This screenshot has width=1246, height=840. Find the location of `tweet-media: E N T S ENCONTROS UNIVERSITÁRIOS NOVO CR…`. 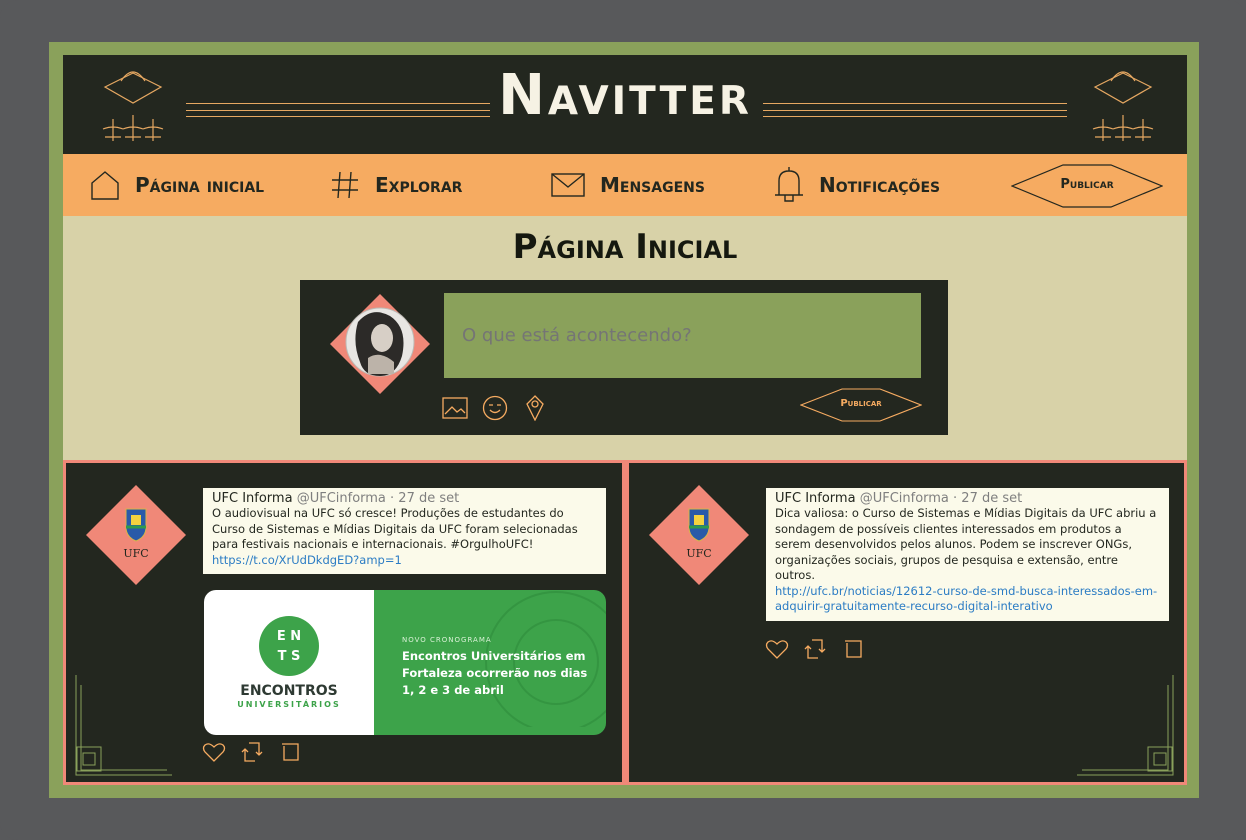

tweet-media: E N T S ENCONTROS UNIVERSITÁRIOS NOVO CR… is located at coordinates (405, 662).